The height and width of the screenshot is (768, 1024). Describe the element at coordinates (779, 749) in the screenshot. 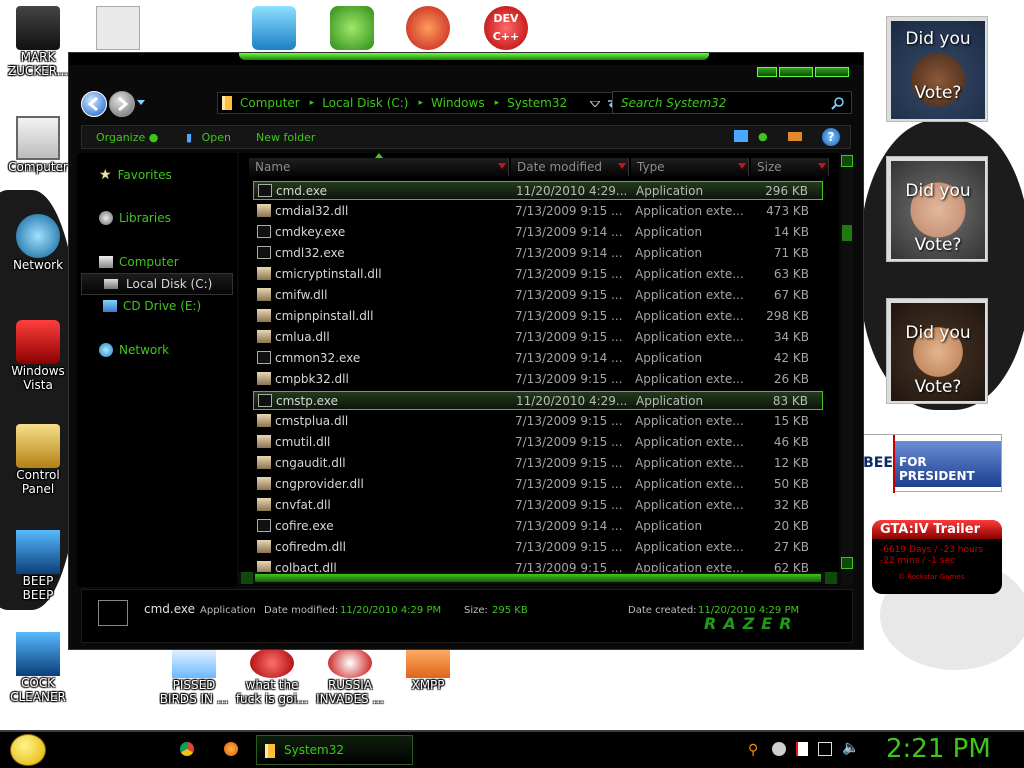

I see `tray-minus-icon` at that location.